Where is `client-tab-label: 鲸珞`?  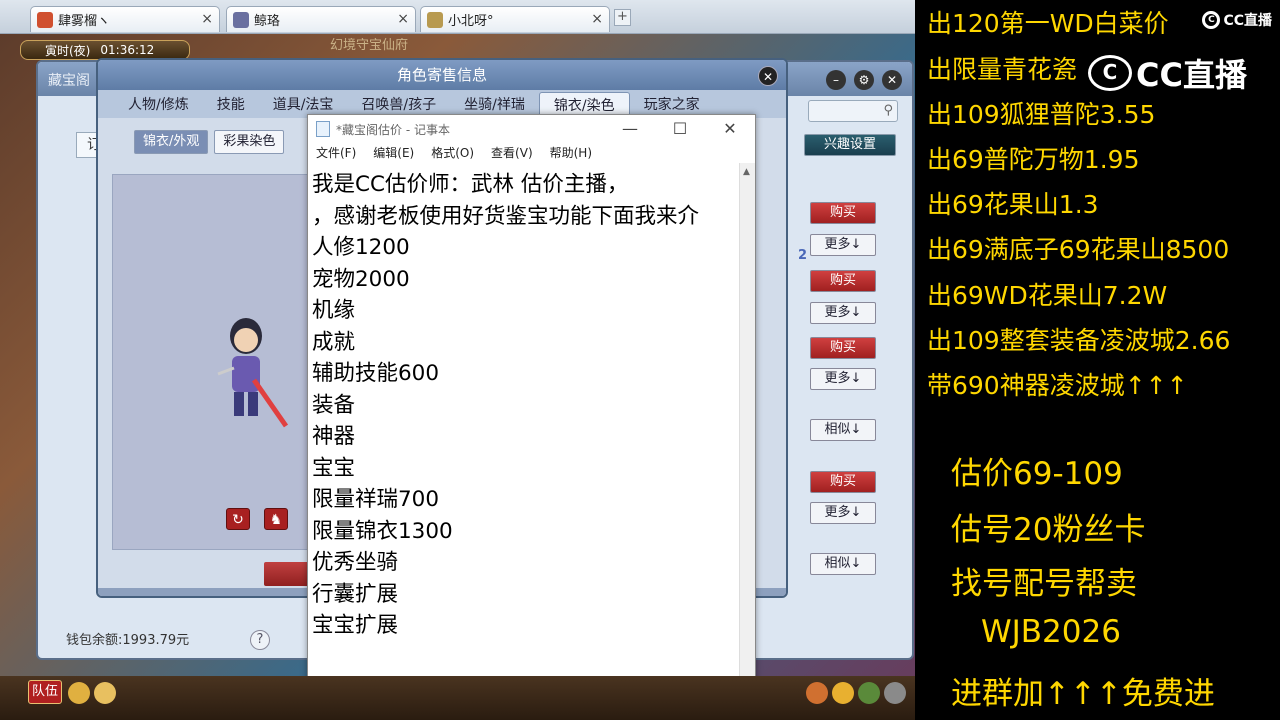
client-tab-label: 鲸珞 is located at coordinates (267, 21).